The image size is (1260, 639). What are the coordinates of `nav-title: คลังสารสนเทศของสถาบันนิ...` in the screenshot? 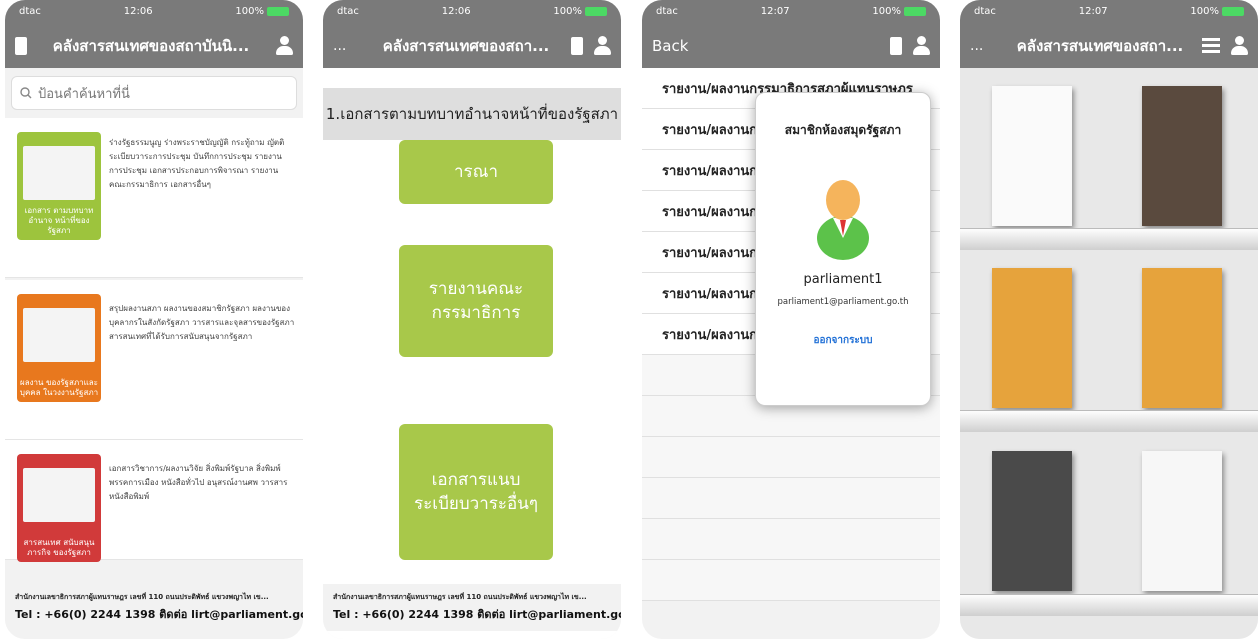 It's located at (151, 46).